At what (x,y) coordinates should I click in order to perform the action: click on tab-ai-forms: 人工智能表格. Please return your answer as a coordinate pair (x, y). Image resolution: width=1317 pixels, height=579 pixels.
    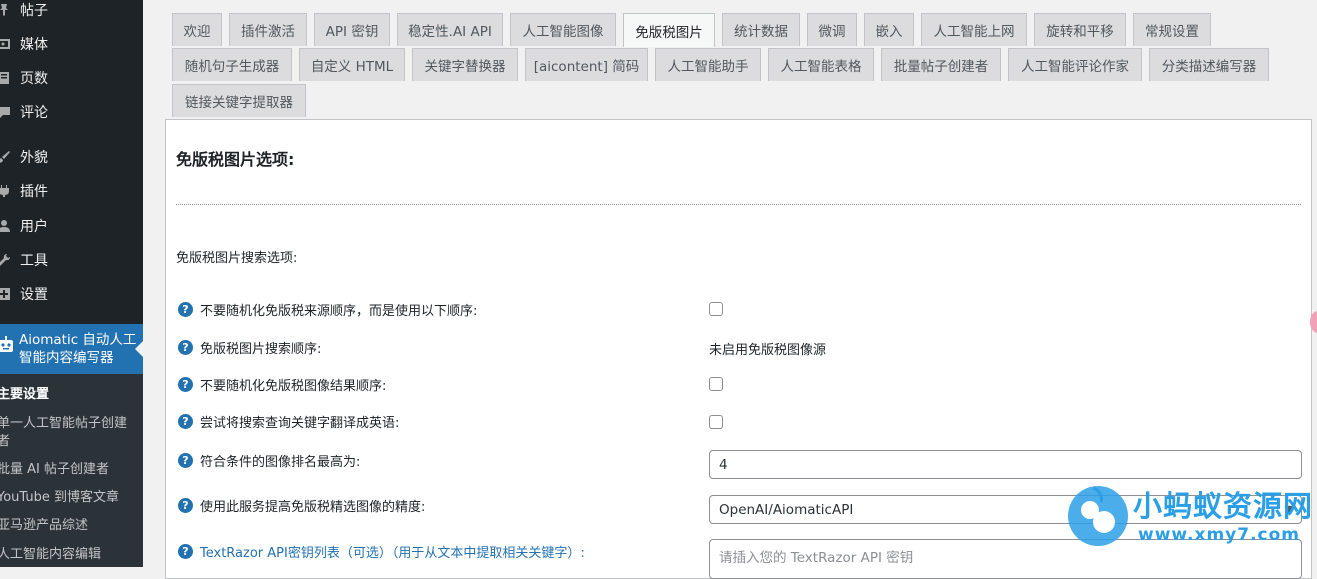
    Looking at the image, I should click on (821, 64).